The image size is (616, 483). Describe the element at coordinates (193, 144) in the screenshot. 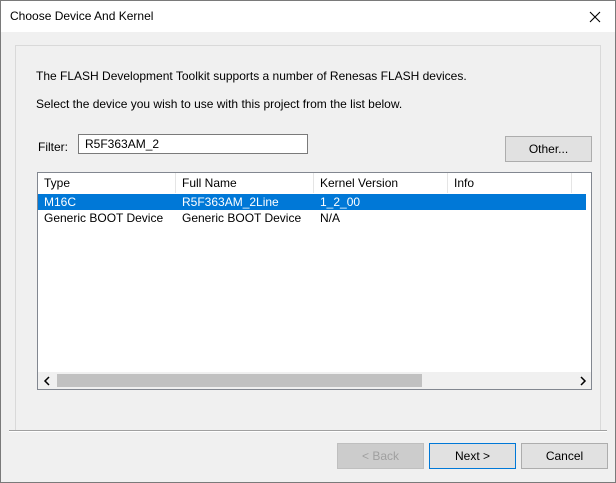

I see `filter-input` at that location.